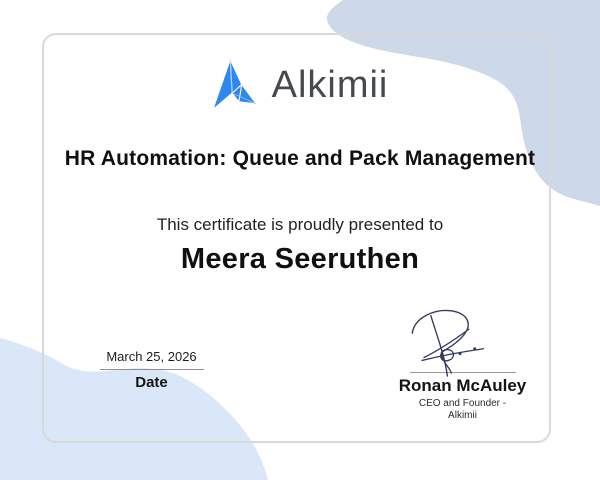 The height and width of the screenshot is (480, 600). What do you see at coordinates (462, 403) in the screenshot?
I see `signatory-role-line1: CEO and Founder -` at bounding box center [462, 403].